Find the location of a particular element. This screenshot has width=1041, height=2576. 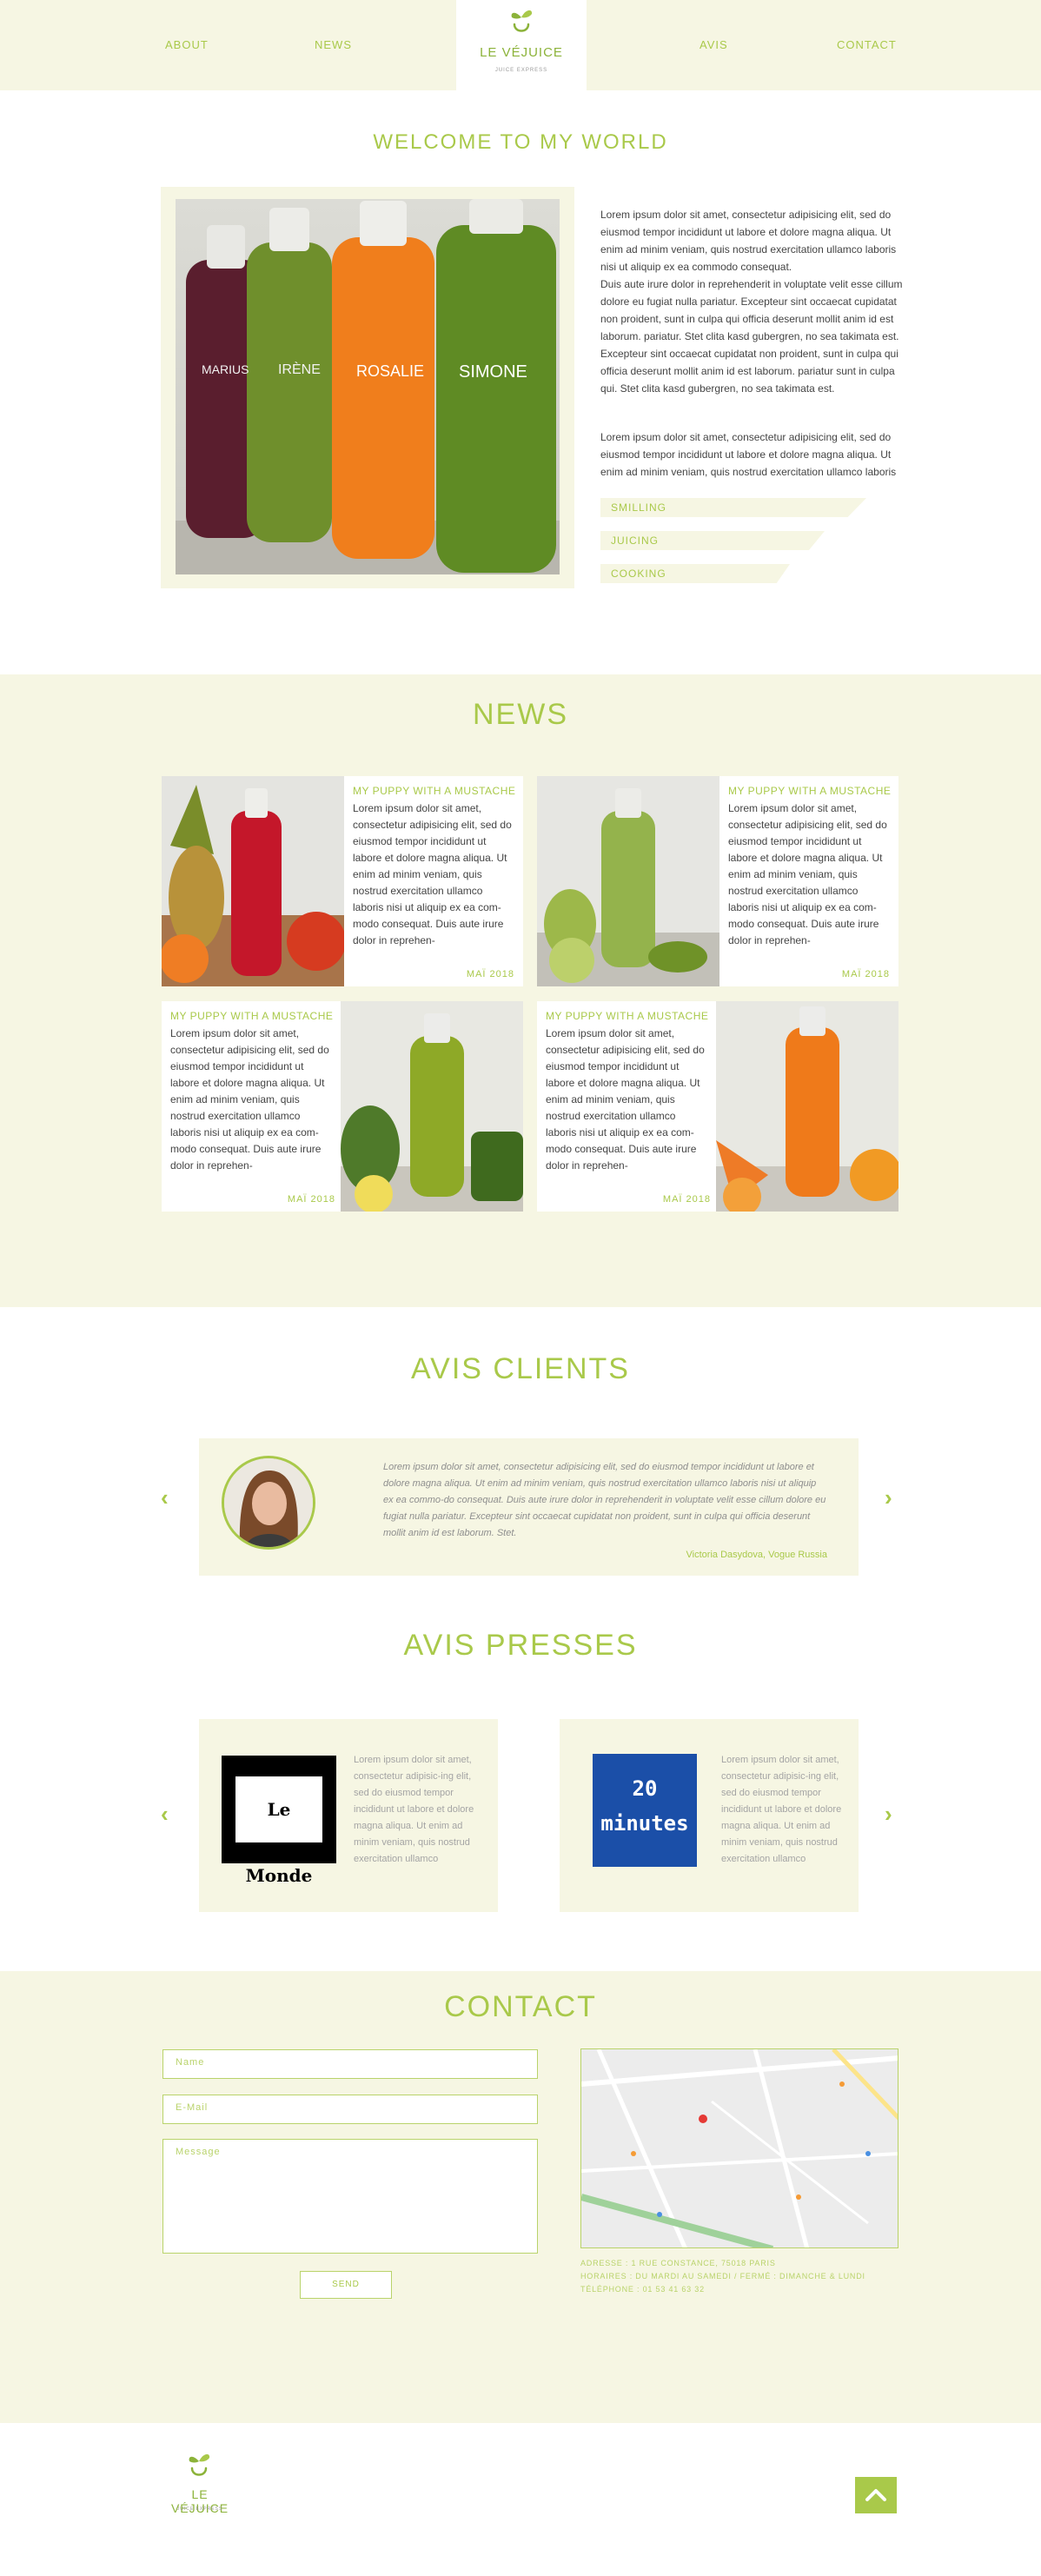

le-monde-logo-text: Le Monde is located at coordinates (278, 1831).